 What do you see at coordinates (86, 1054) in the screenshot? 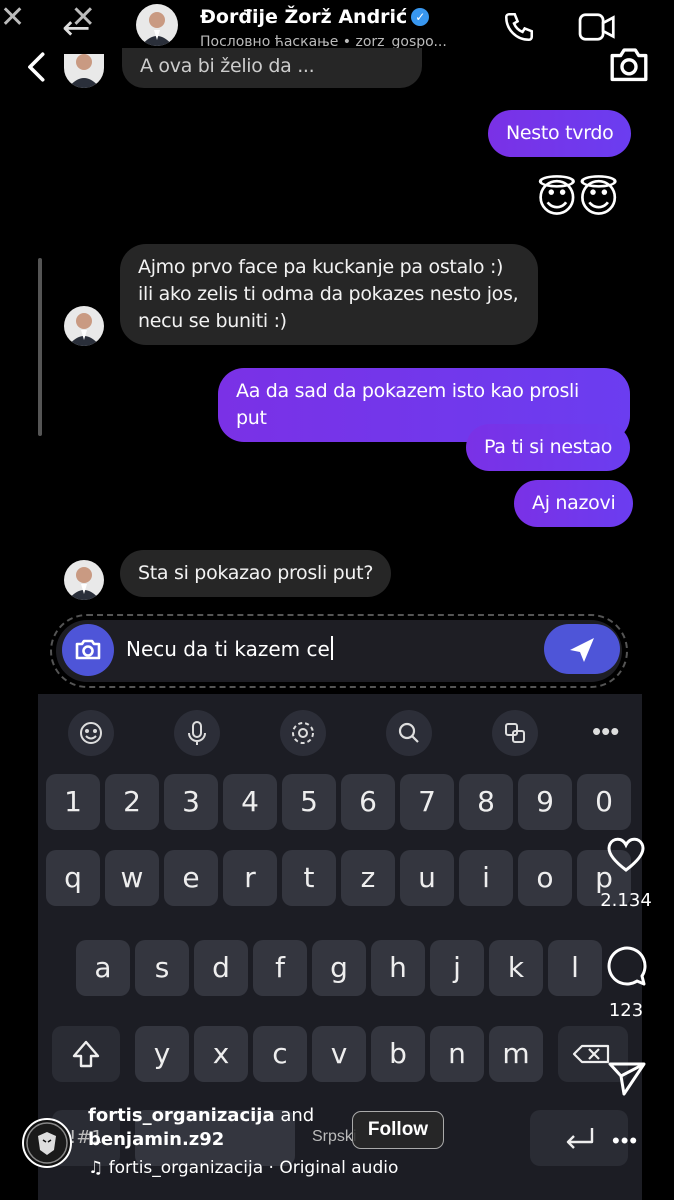
I see `shift-key` at bounding box center [86, 1054].